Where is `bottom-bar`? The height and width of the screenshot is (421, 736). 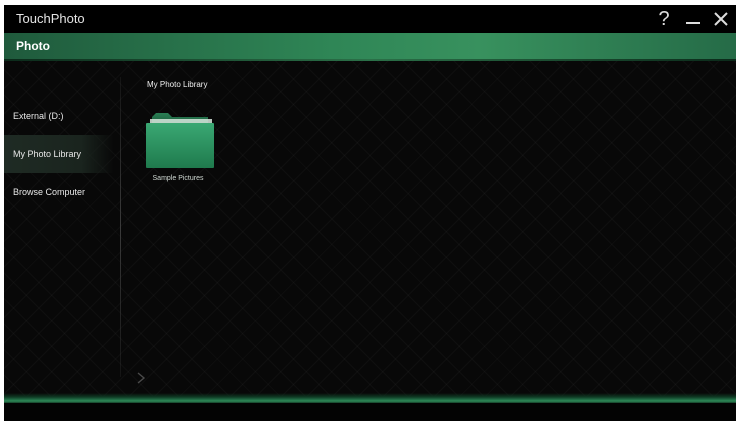 bottom-bar is located at coordinates (370, 412).